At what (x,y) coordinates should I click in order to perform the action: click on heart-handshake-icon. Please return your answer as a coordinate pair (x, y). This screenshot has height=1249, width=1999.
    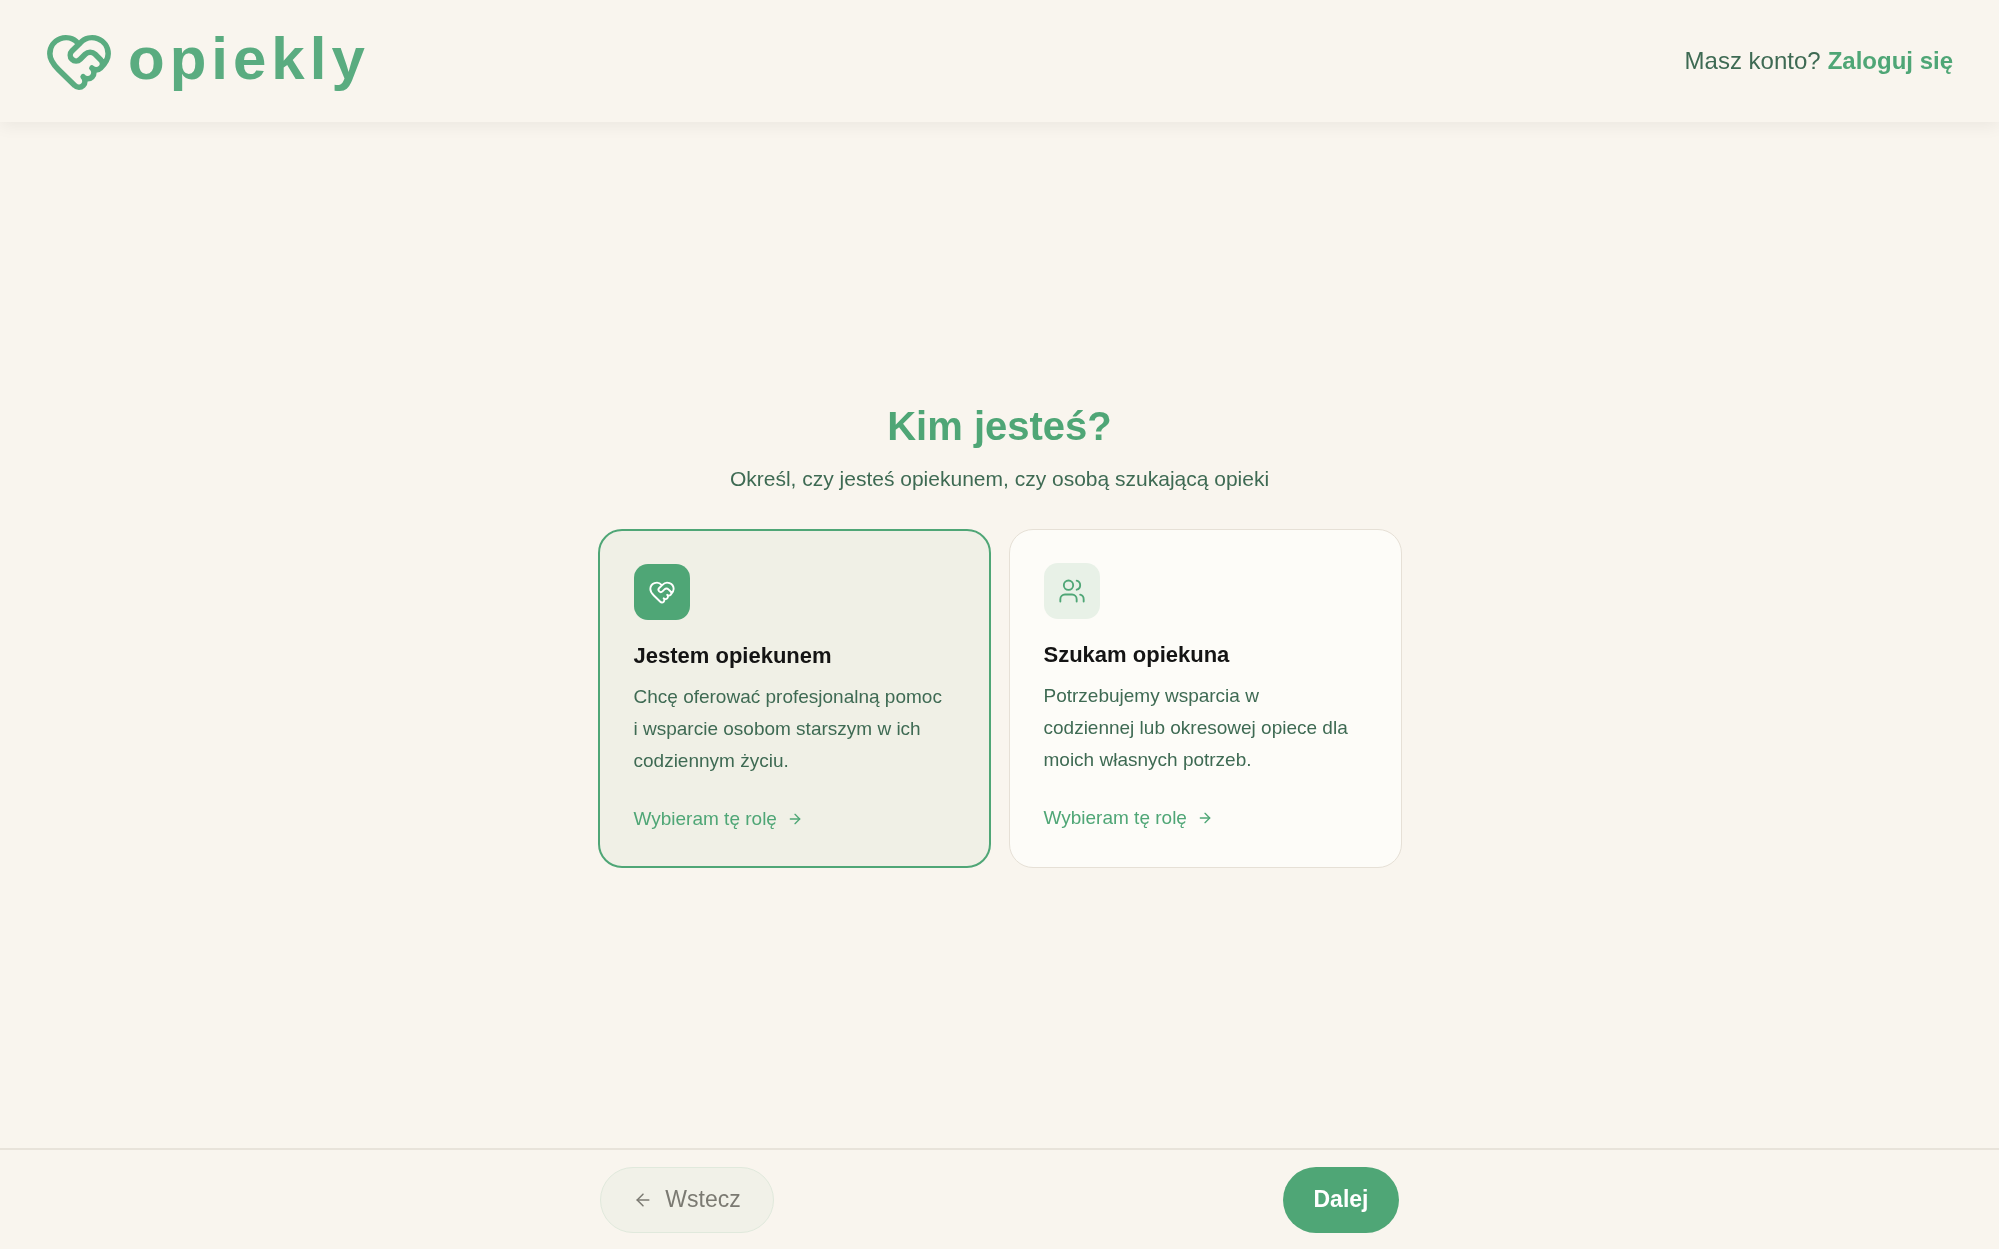
    Looking at the image, I should click on (661, 592).